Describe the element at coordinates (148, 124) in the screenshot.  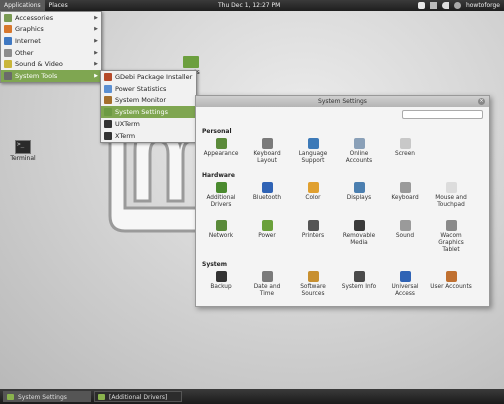
I see `menu-item-uxterm: UXTerm` at that location.